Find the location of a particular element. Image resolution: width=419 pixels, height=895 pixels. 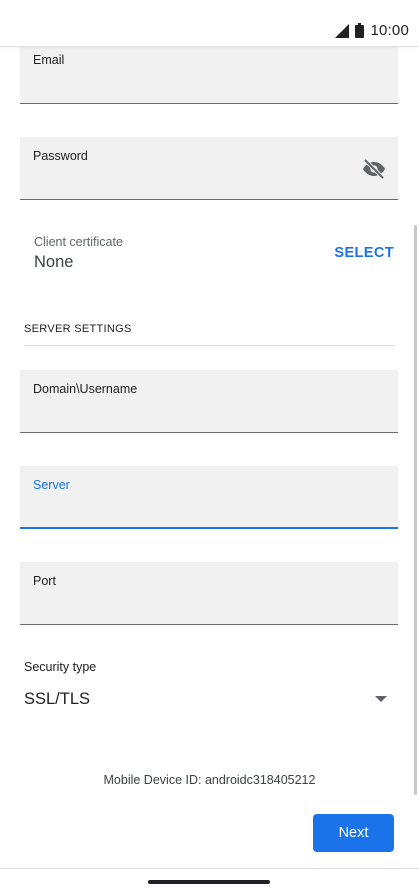

email-field: Email is located at coordinates (209, 72).